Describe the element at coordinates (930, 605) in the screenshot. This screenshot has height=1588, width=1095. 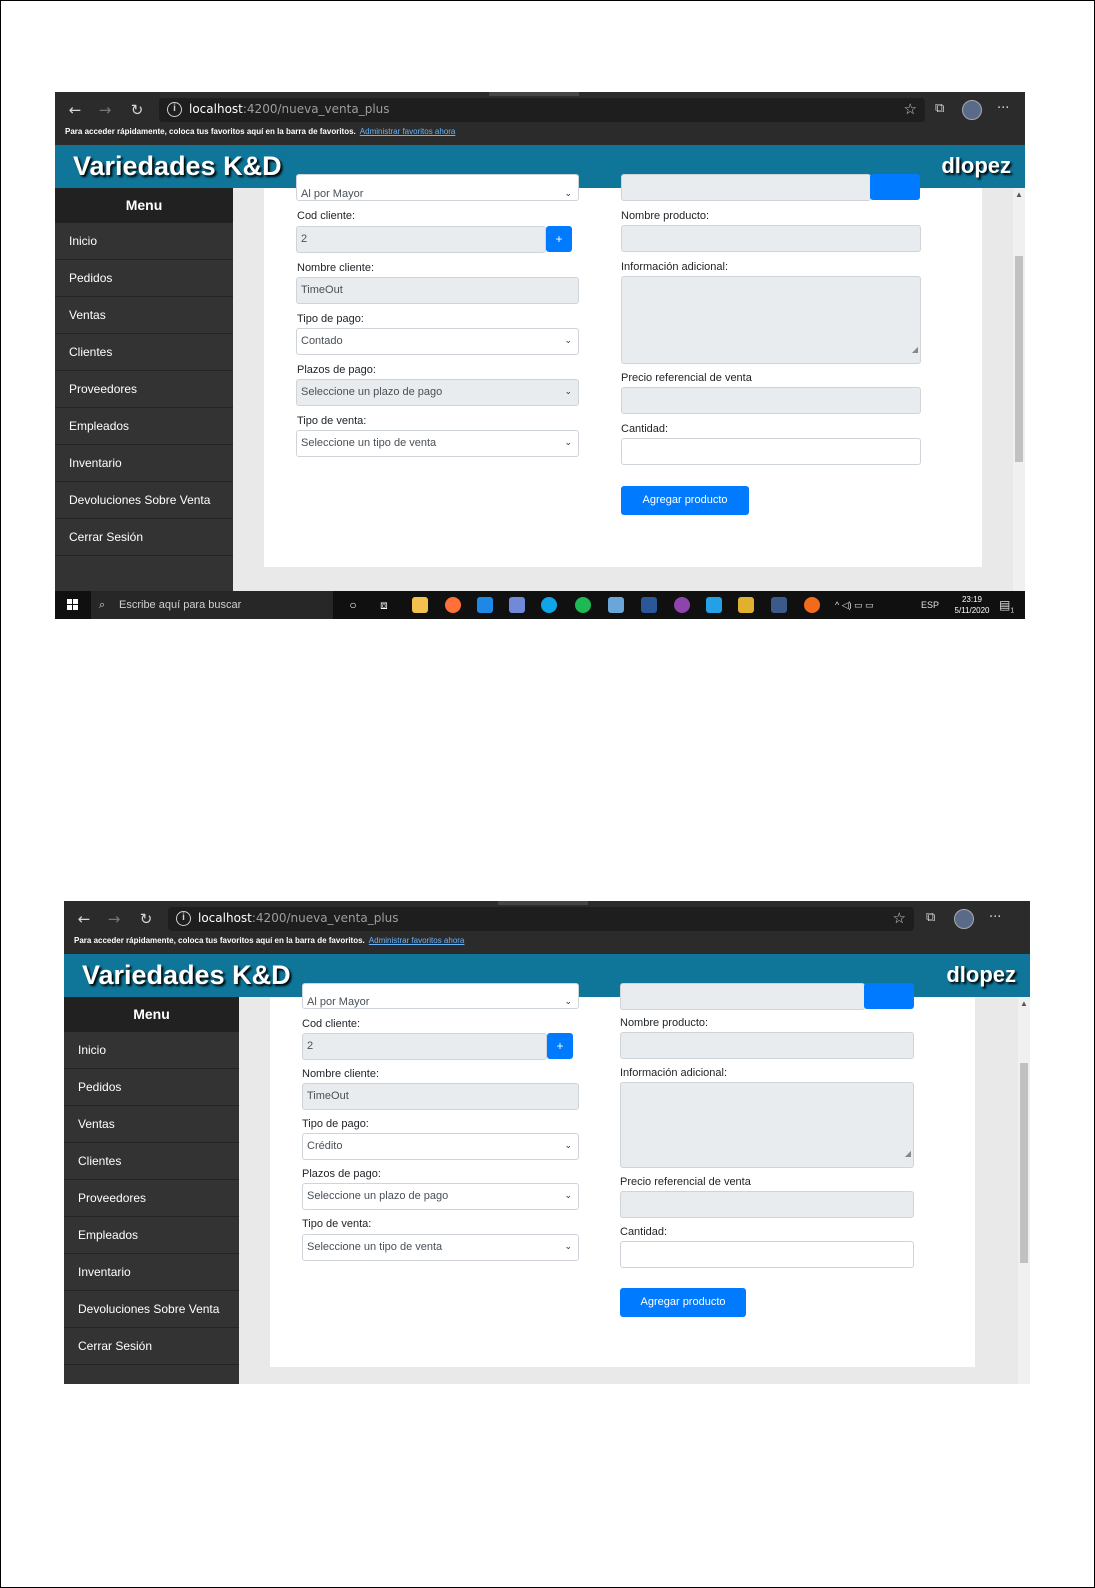
I see `language-indicator: ESP` at that location.